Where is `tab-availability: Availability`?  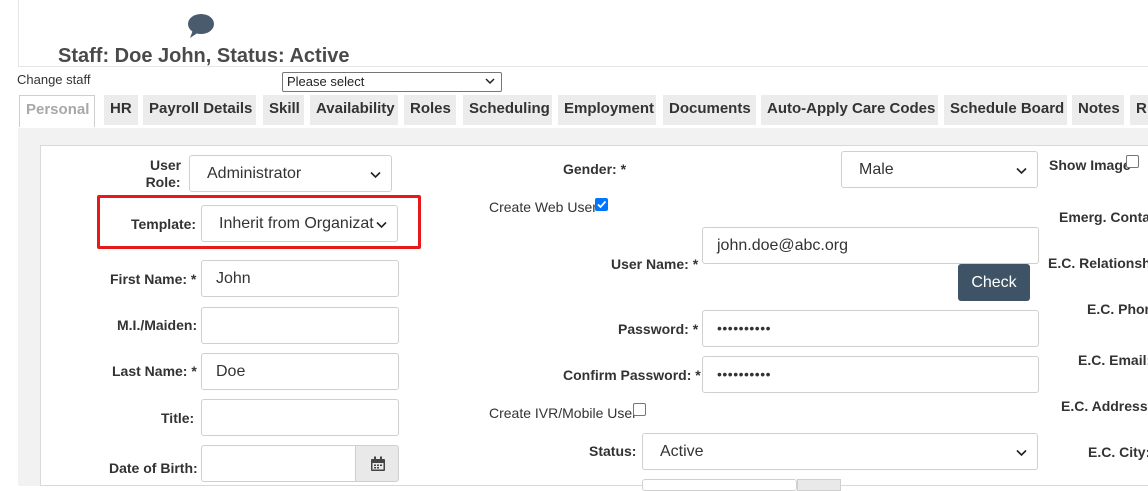 tab-availability: Availability is located at coordinates (354, 110).